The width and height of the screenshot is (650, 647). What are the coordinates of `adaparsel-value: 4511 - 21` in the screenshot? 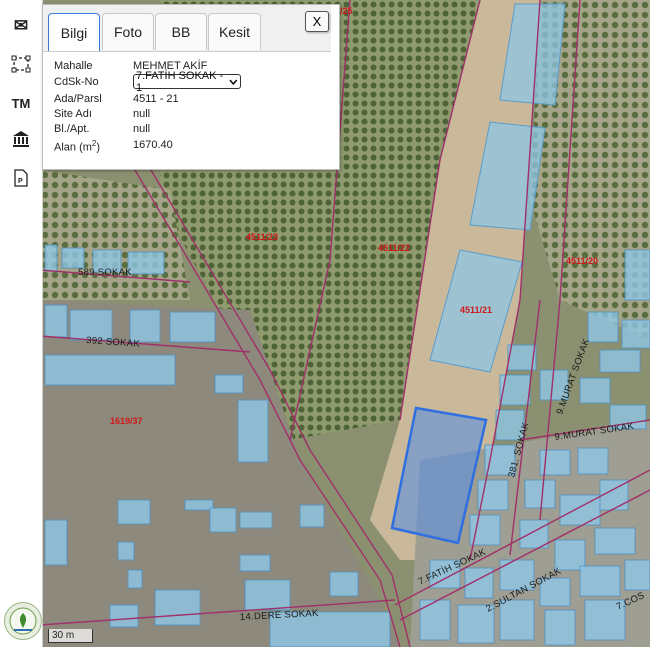 It's located at (156, 99).